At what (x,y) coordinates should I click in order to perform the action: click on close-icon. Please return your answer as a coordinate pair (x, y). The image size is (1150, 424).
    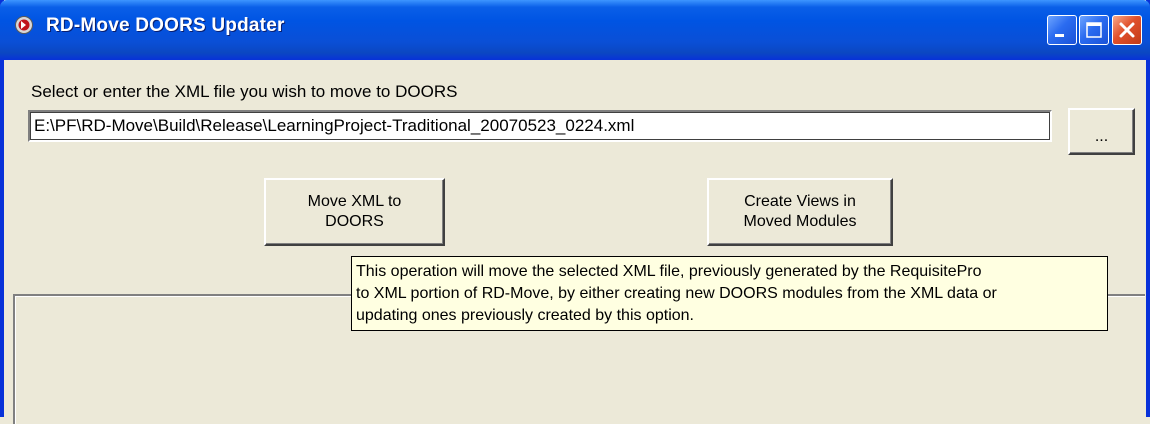
    Looking at the image, I should click on (1127, 30).